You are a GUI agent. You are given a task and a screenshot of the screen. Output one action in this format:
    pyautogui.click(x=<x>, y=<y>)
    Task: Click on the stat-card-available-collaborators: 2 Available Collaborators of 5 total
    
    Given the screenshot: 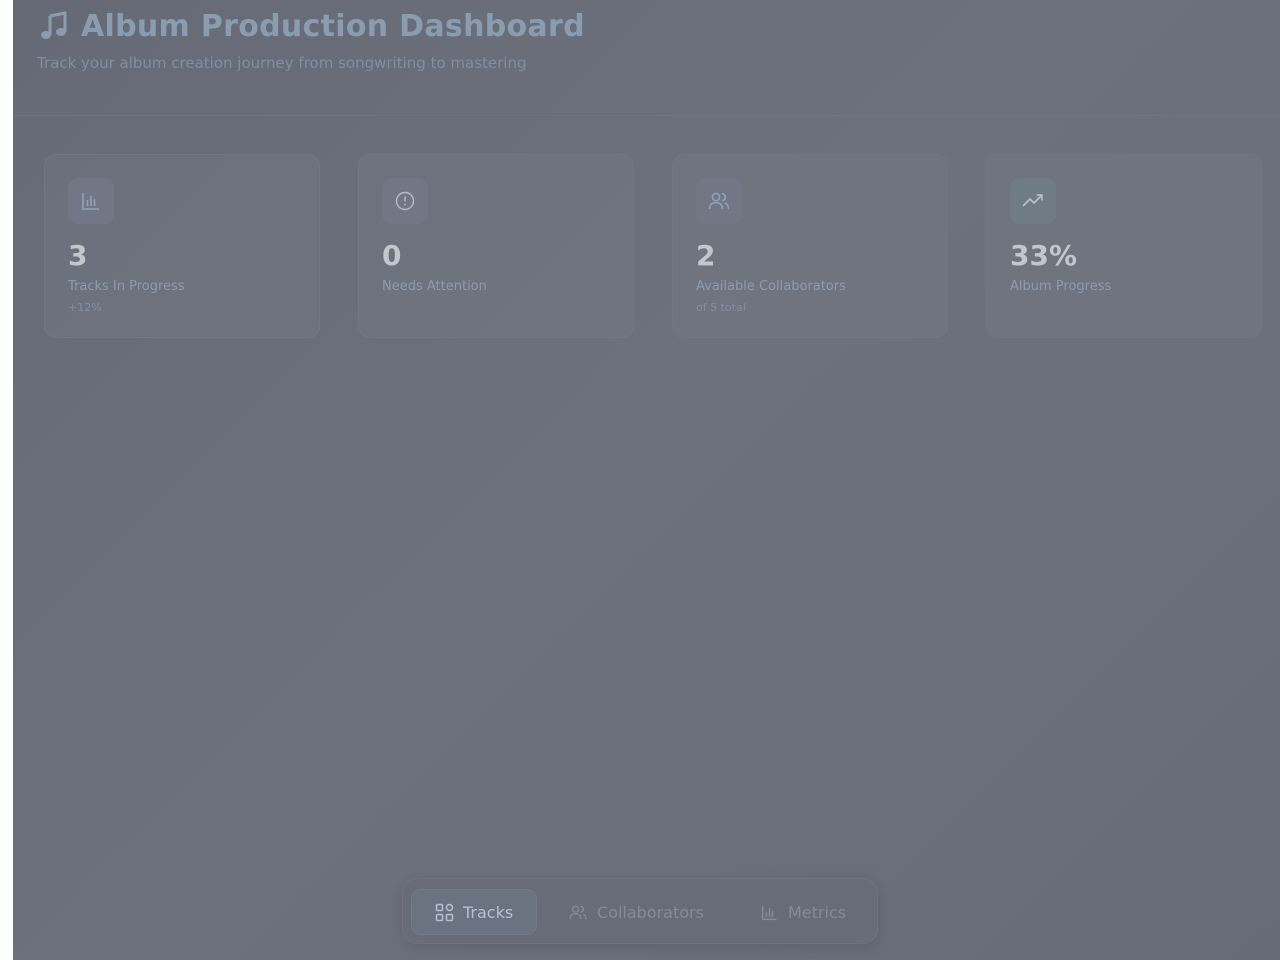 What is the action you would take?
    pyautogui.click(x=810, y=246)
    